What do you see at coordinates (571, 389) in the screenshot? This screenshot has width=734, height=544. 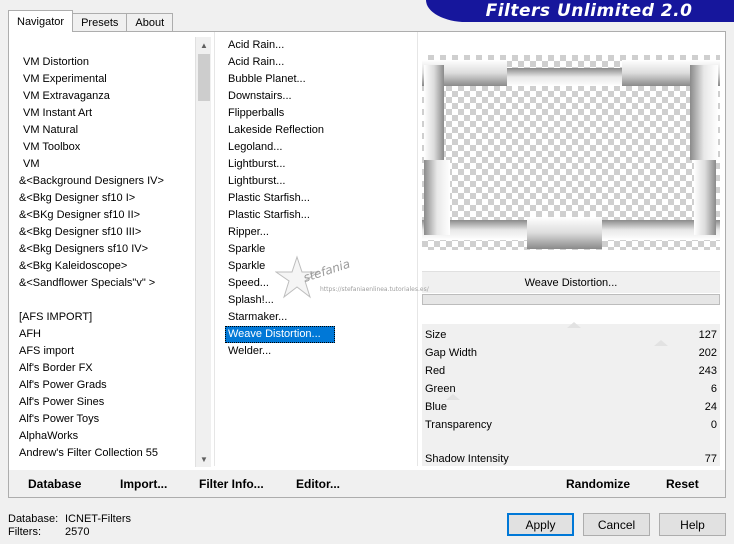 I see `param-slider: Green 6` at bounding box center [571, 389].